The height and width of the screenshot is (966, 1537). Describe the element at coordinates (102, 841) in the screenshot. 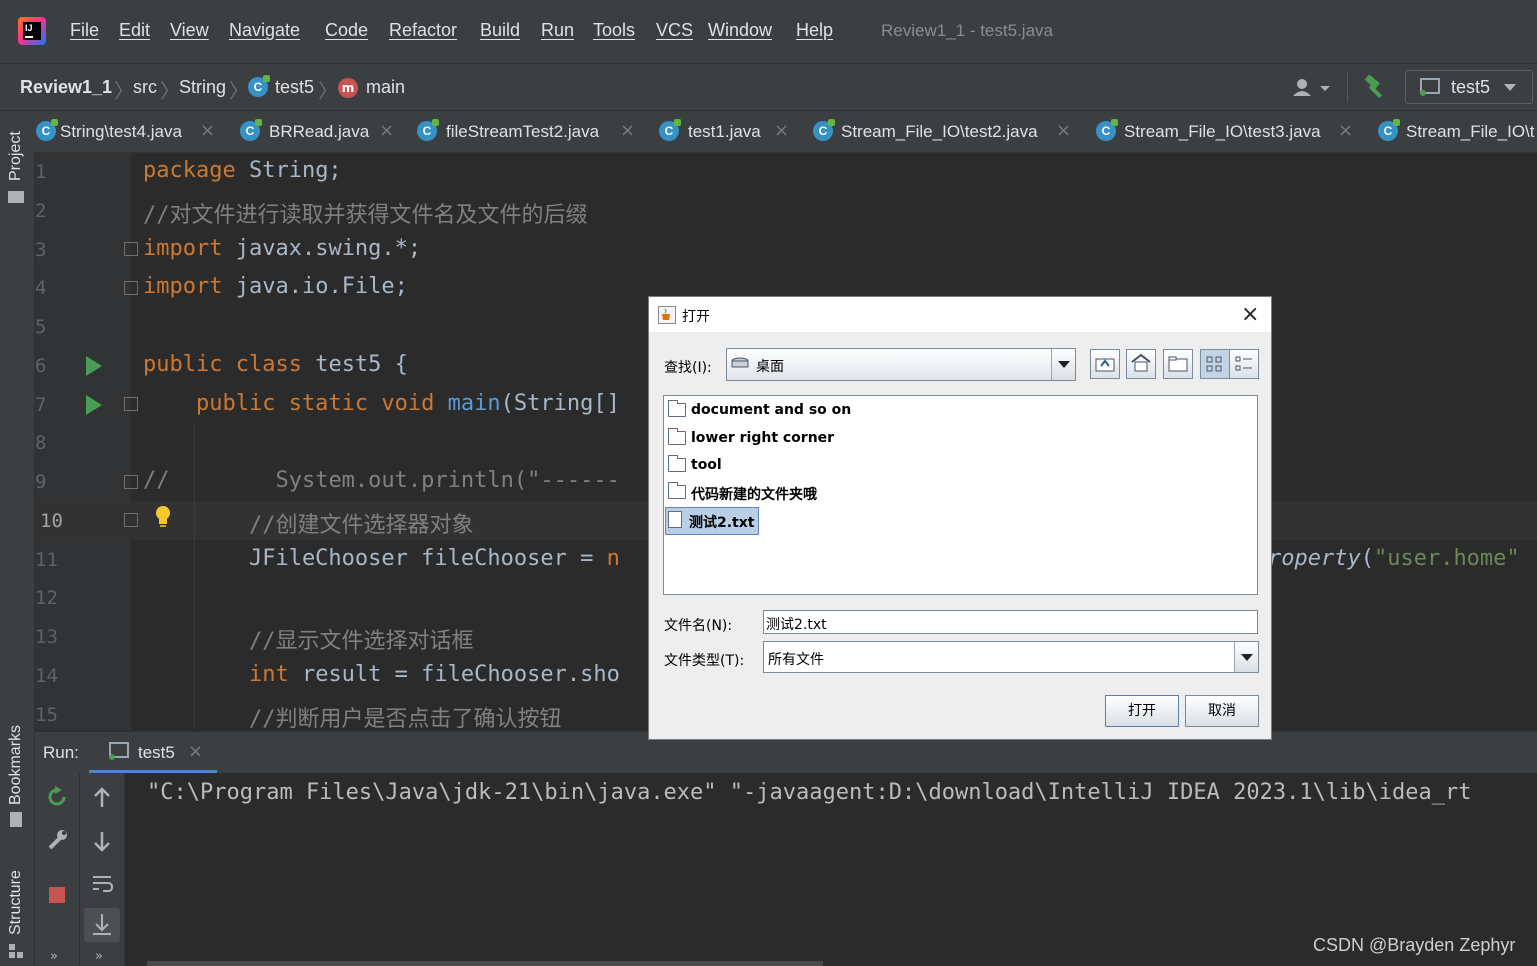

I see `arrow-down-icon` at that location.